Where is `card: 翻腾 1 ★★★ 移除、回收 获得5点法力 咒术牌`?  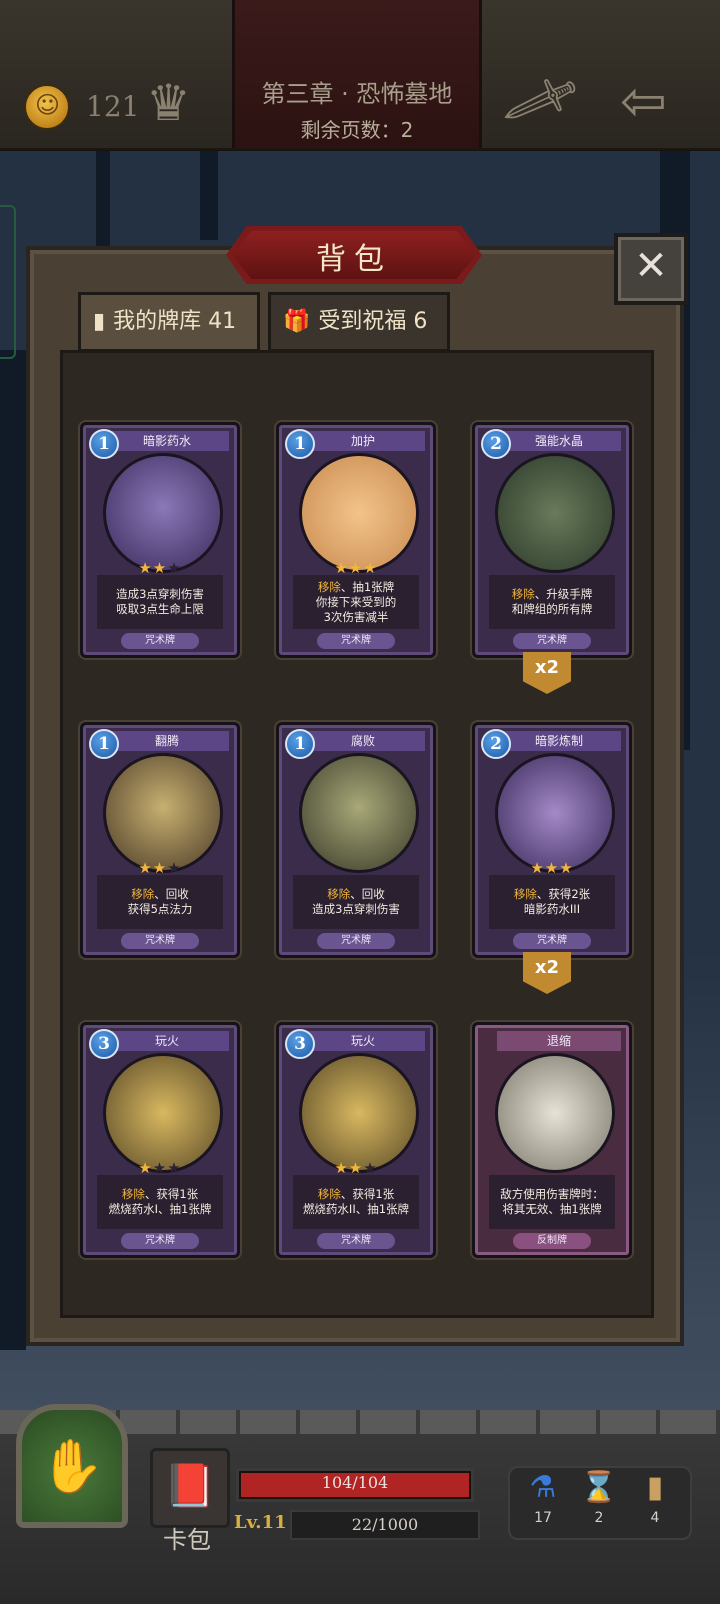 card: 翻腾 1 ★★★ 移除、回收 获得5点法力 咒术牌 is located at coordinates (160, 840).